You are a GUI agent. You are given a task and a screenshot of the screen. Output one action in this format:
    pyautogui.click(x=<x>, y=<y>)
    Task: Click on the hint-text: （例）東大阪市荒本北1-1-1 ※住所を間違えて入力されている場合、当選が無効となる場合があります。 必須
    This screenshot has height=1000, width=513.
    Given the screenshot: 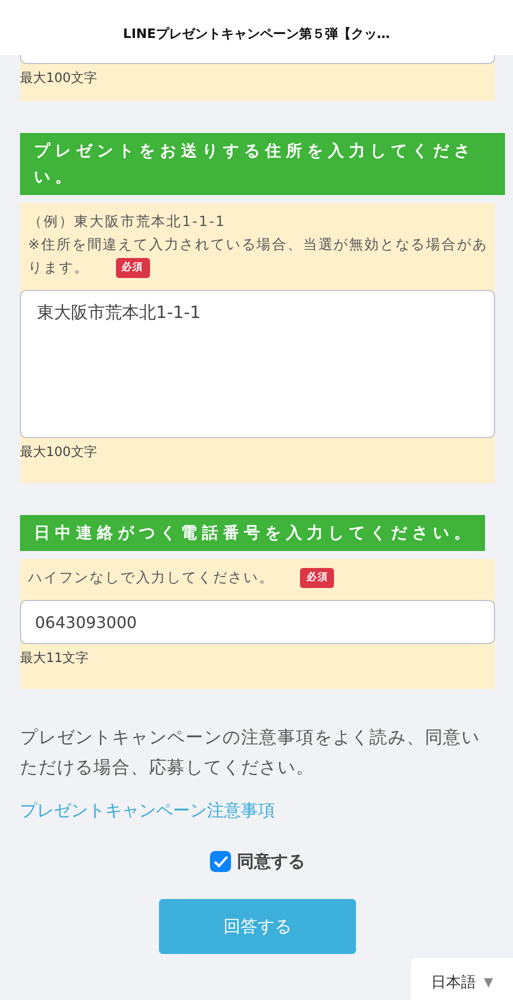 What is the action you would take?
    pyautogui.click(x=258, y=245)
    